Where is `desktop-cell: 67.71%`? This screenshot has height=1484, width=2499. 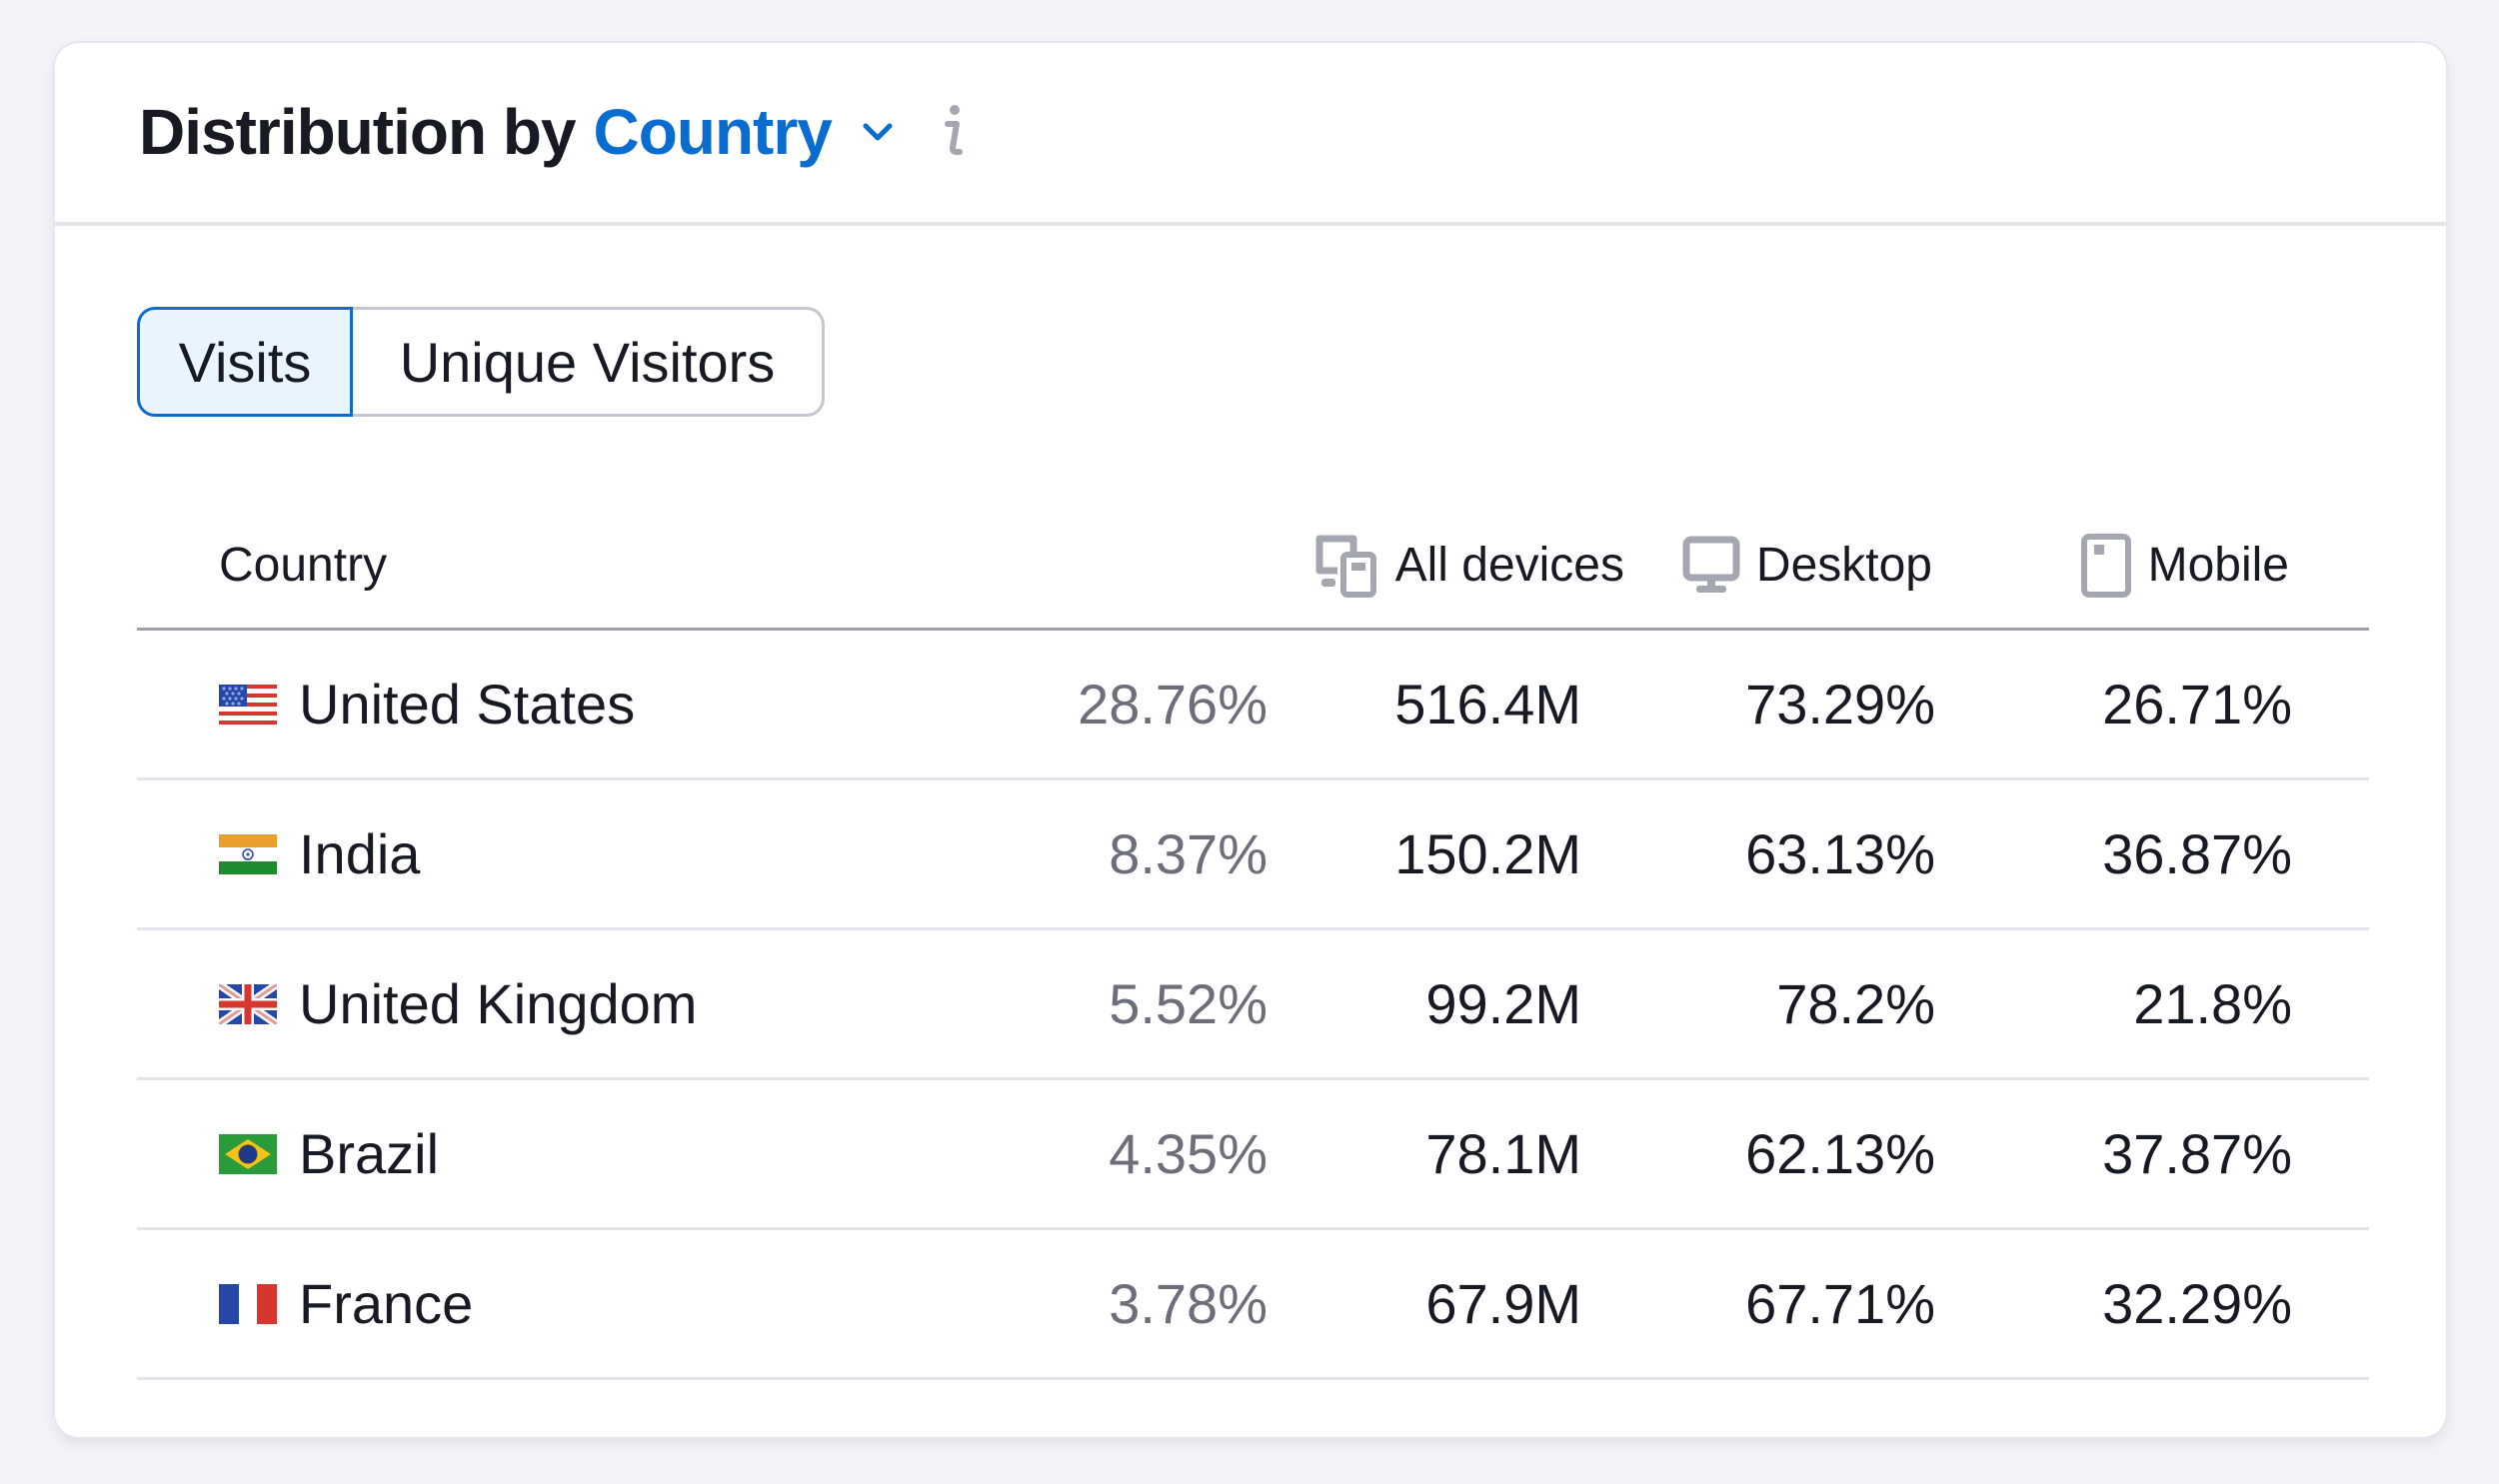
desktop-cell: 67.71% is located at coordinates (1840, 1303).